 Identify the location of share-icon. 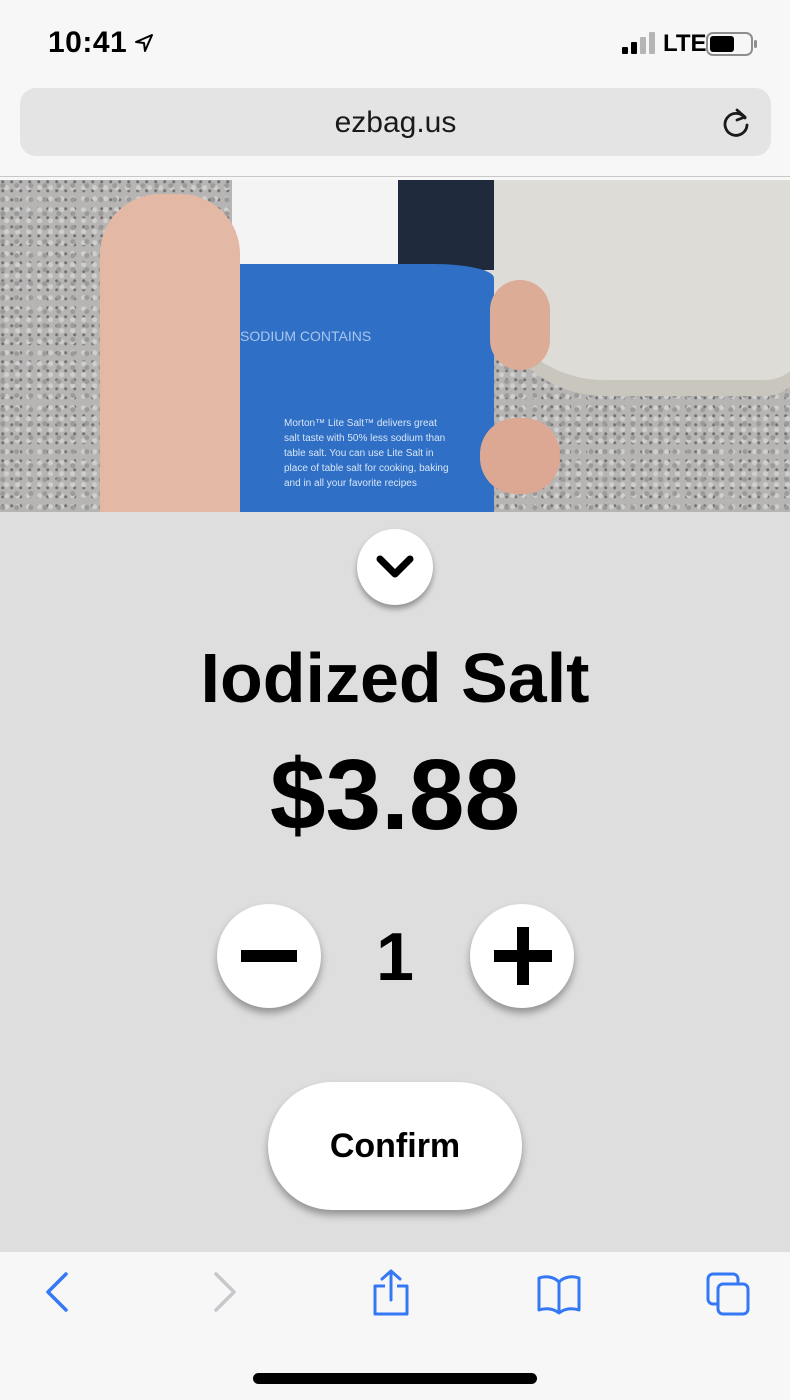
(391, 1293).